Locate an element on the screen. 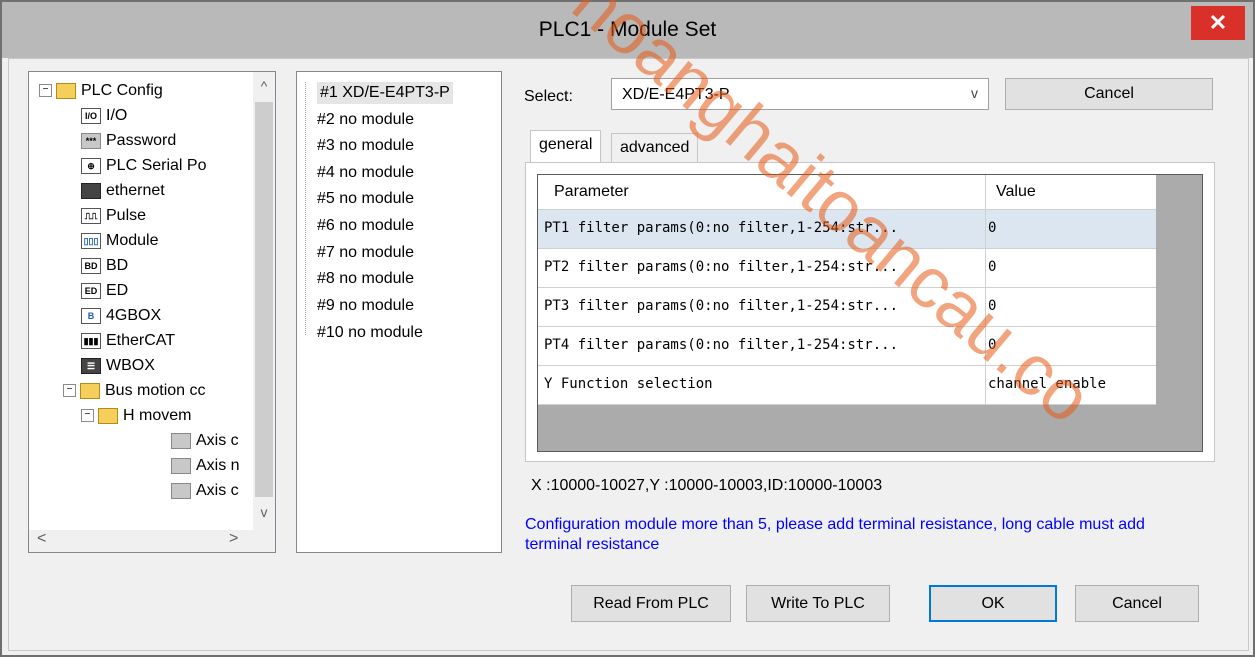 The width and height of the screenshot is (1255, 657). tree-horizontal-scrollbar: < > is located at coordinates (152, 541).